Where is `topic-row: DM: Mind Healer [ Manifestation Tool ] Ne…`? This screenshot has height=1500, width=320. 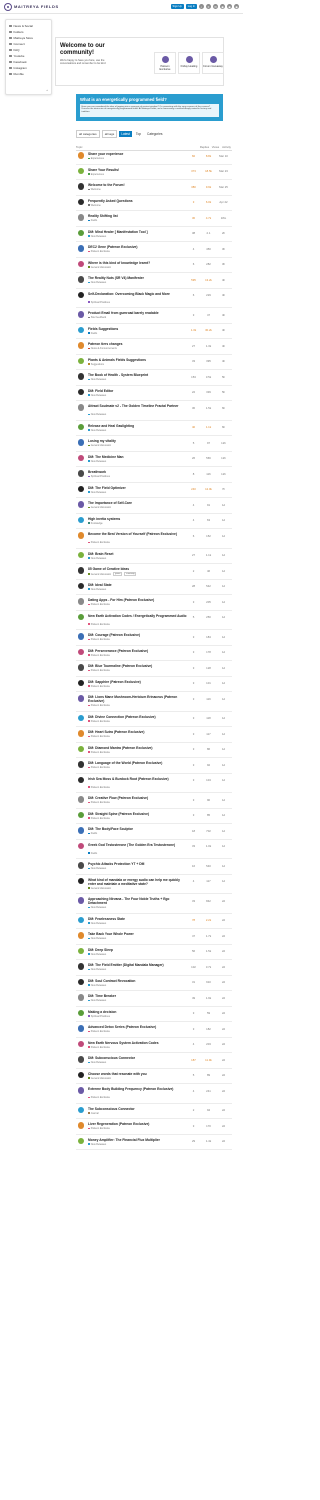
topic-row: DM: Mind Healer [ Manifestation Tool ] Ne… is located at coordinates (154, 234).